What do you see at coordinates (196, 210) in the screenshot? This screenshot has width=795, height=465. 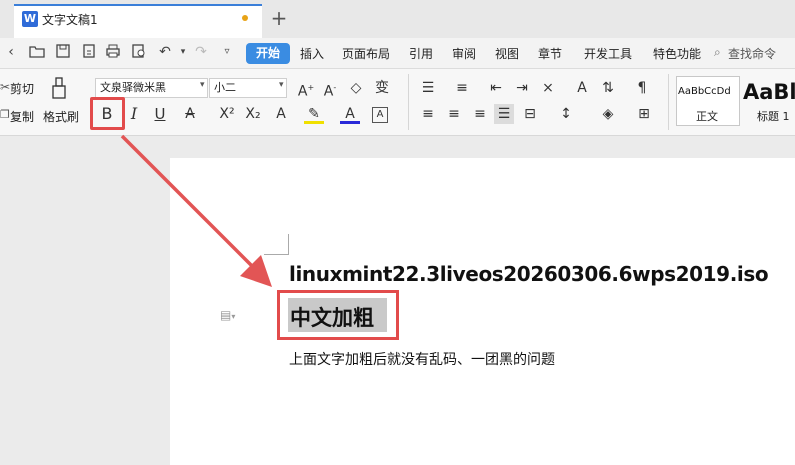 I see `annotation-arrow` at bounding box center [196, 210].